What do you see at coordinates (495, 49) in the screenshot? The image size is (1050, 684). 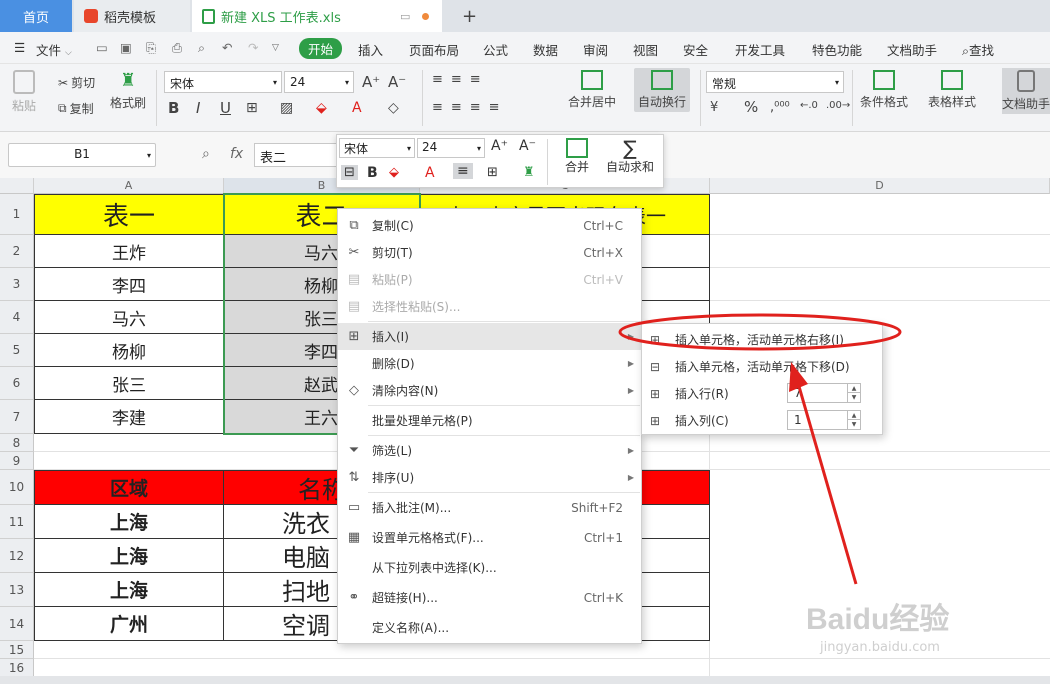 I see `menu-formula: 公式` at bounding box center [495, 49].